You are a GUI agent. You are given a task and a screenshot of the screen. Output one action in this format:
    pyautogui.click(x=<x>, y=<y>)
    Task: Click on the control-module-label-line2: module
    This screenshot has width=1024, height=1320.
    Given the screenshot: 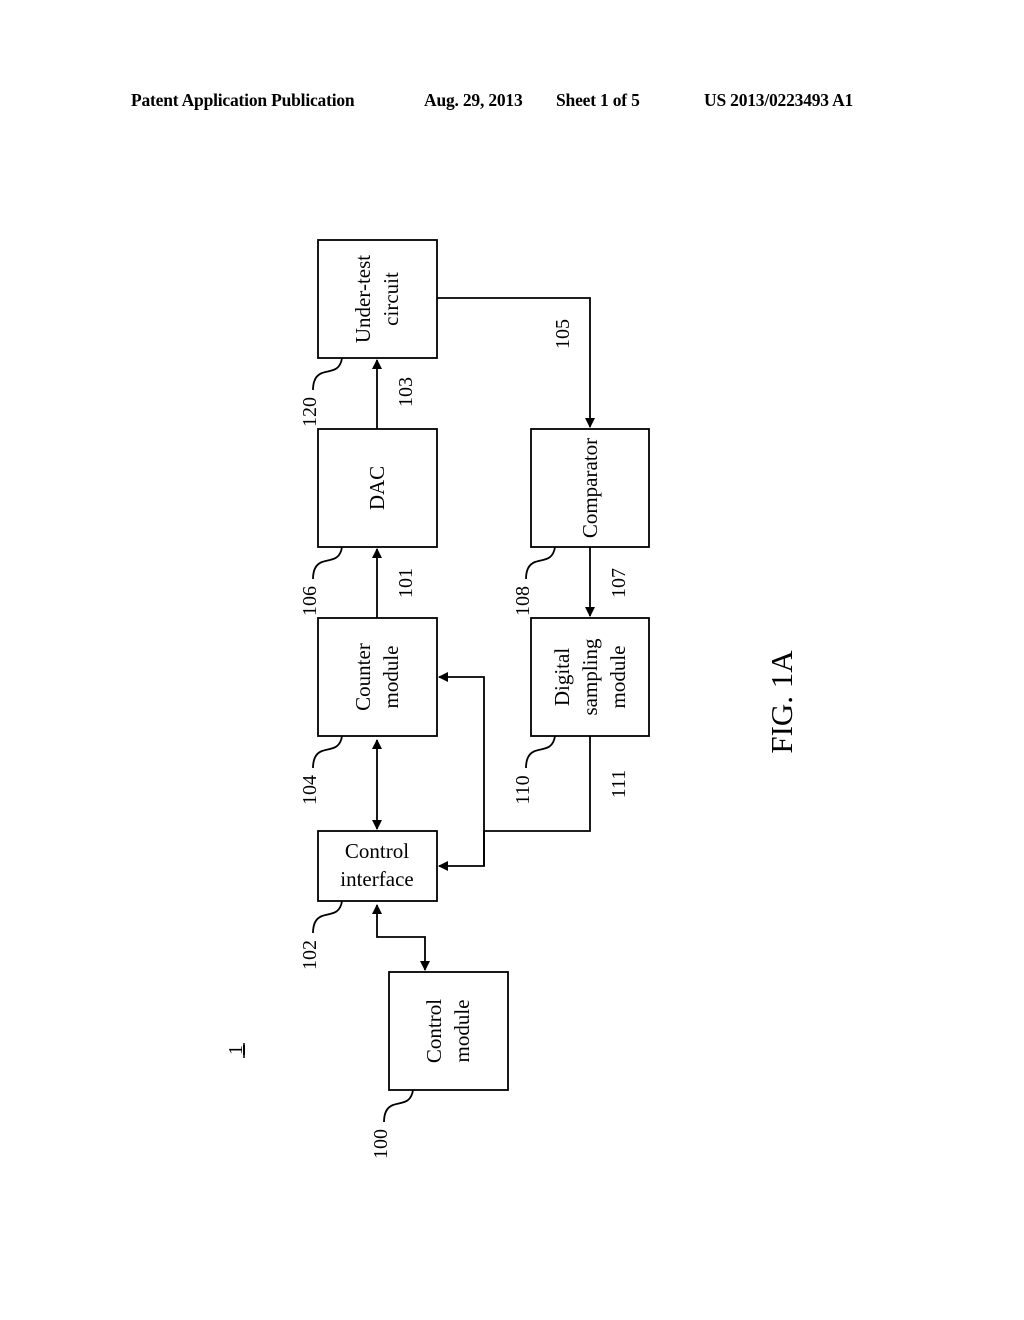 What is the action you would take?
    pyautogui.click(x=462, y=1031)
    